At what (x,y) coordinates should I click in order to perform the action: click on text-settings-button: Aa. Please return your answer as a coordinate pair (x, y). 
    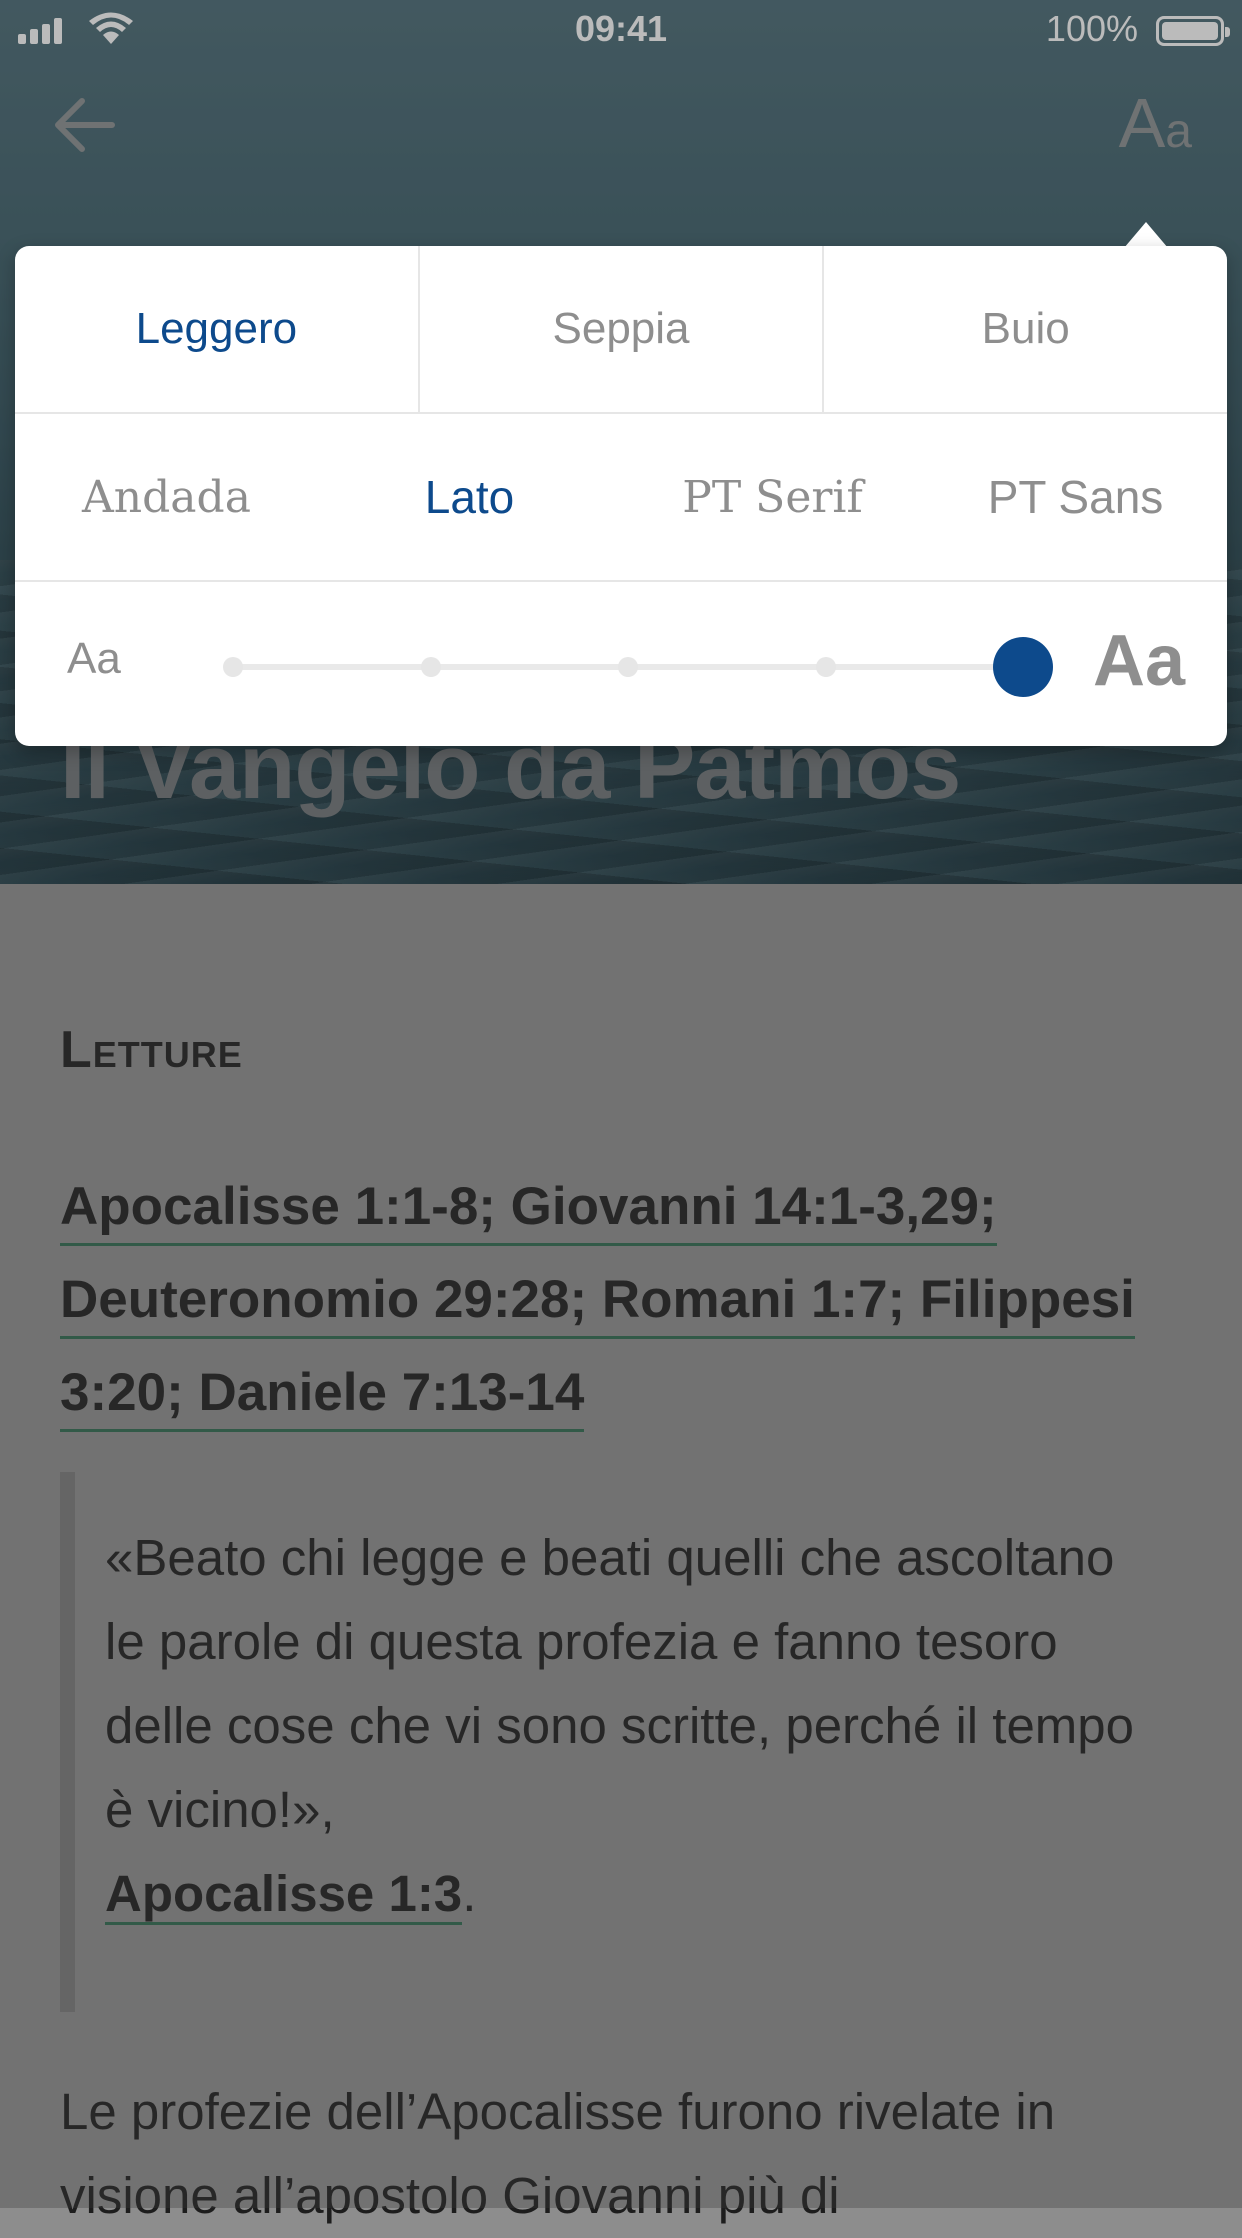
    Looking at the image, I should click on (1155, 127).